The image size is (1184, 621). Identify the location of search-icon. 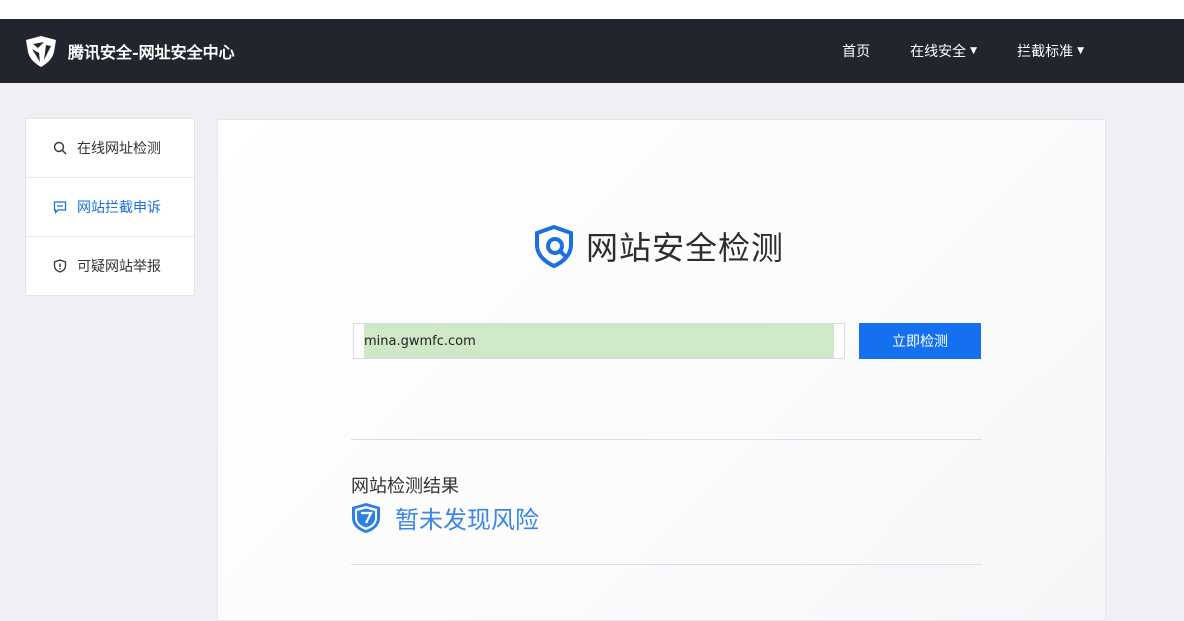
(60, 148).